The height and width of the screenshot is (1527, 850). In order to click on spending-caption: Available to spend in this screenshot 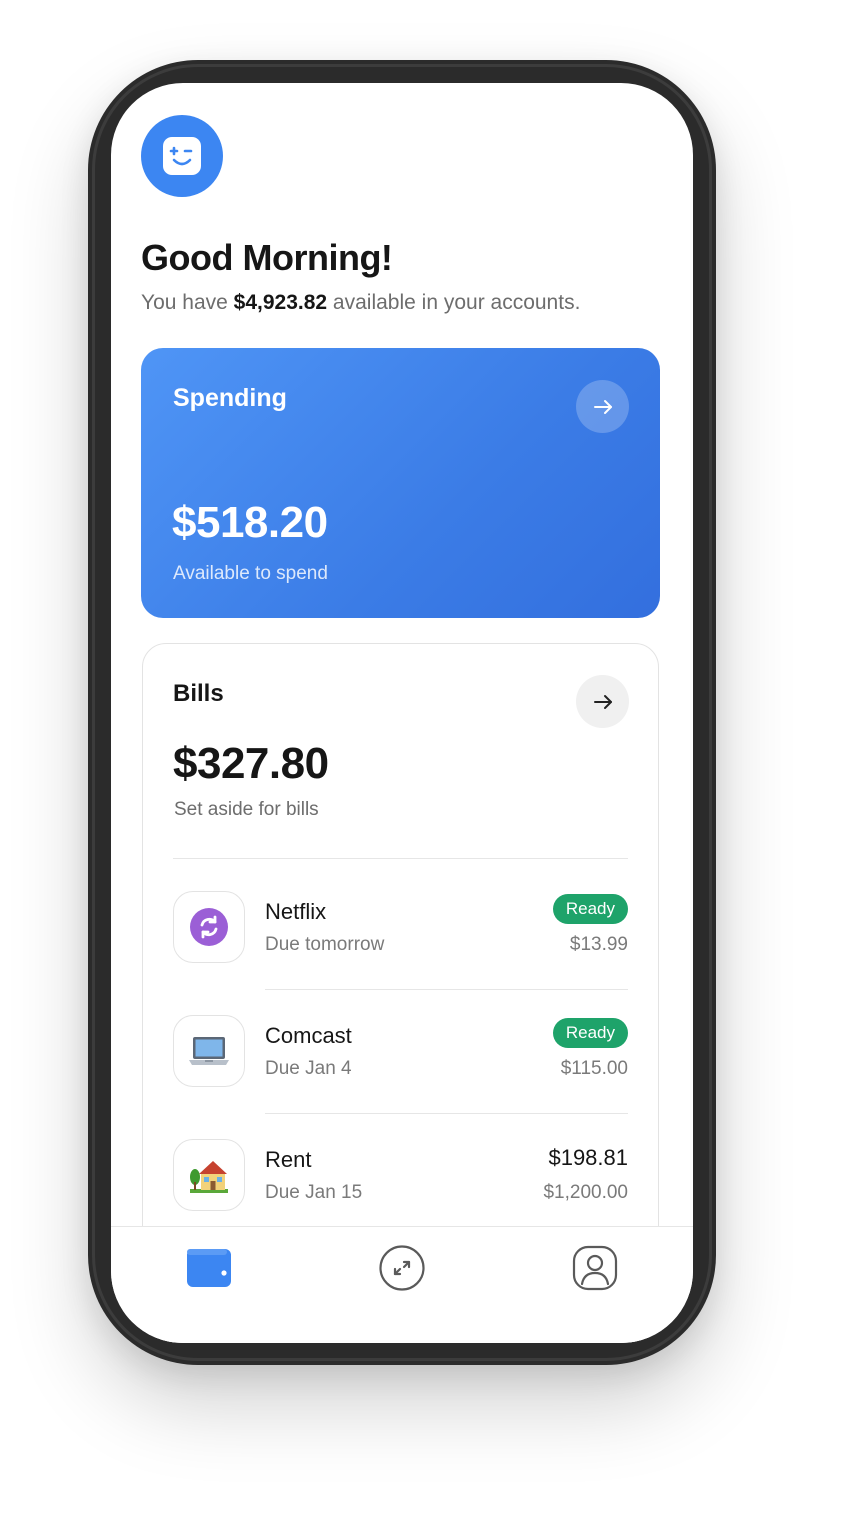, I will do `click(250, 573)`.